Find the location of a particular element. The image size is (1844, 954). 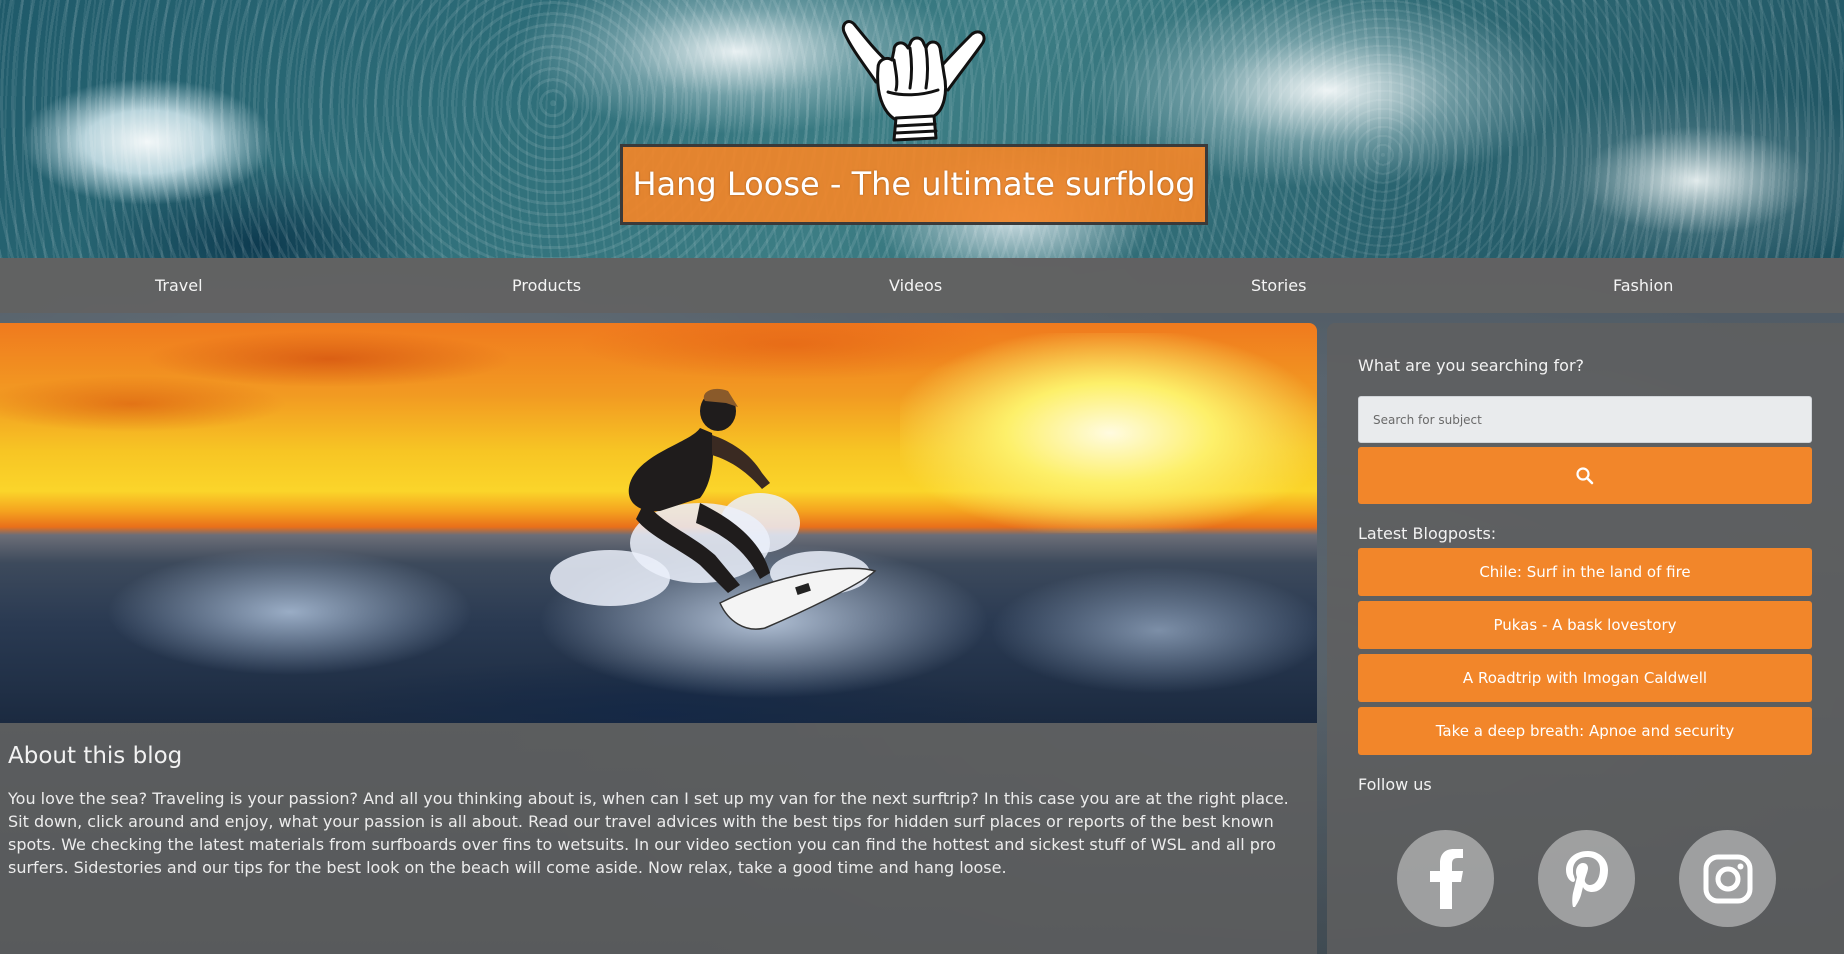

shaka-hand-icon is located at coordinates (914, 78).